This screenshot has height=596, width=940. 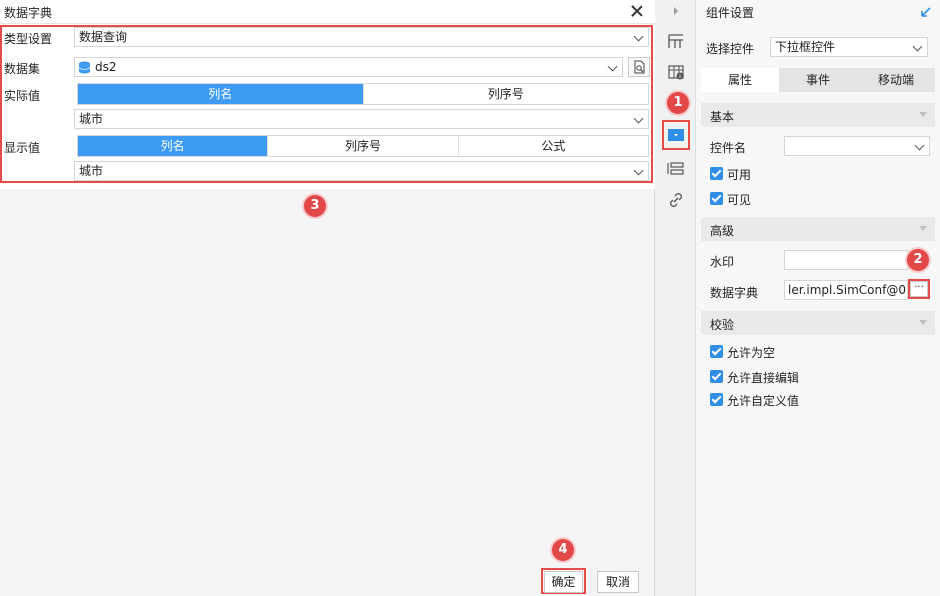 I want to click on collapse-arrow-icon, so click(x=676, y=11).